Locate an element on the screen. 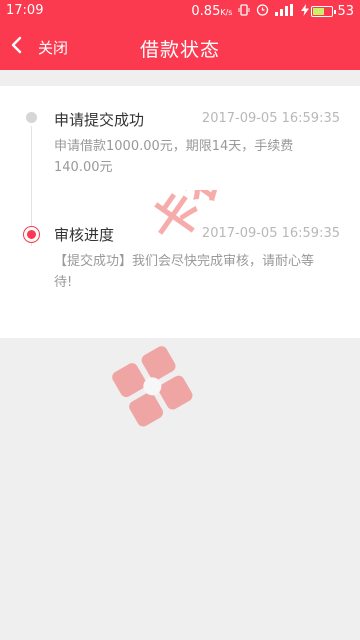 The image size is (360, 640). network-speed: 0.85K/s is located at coordinates (211, 11).